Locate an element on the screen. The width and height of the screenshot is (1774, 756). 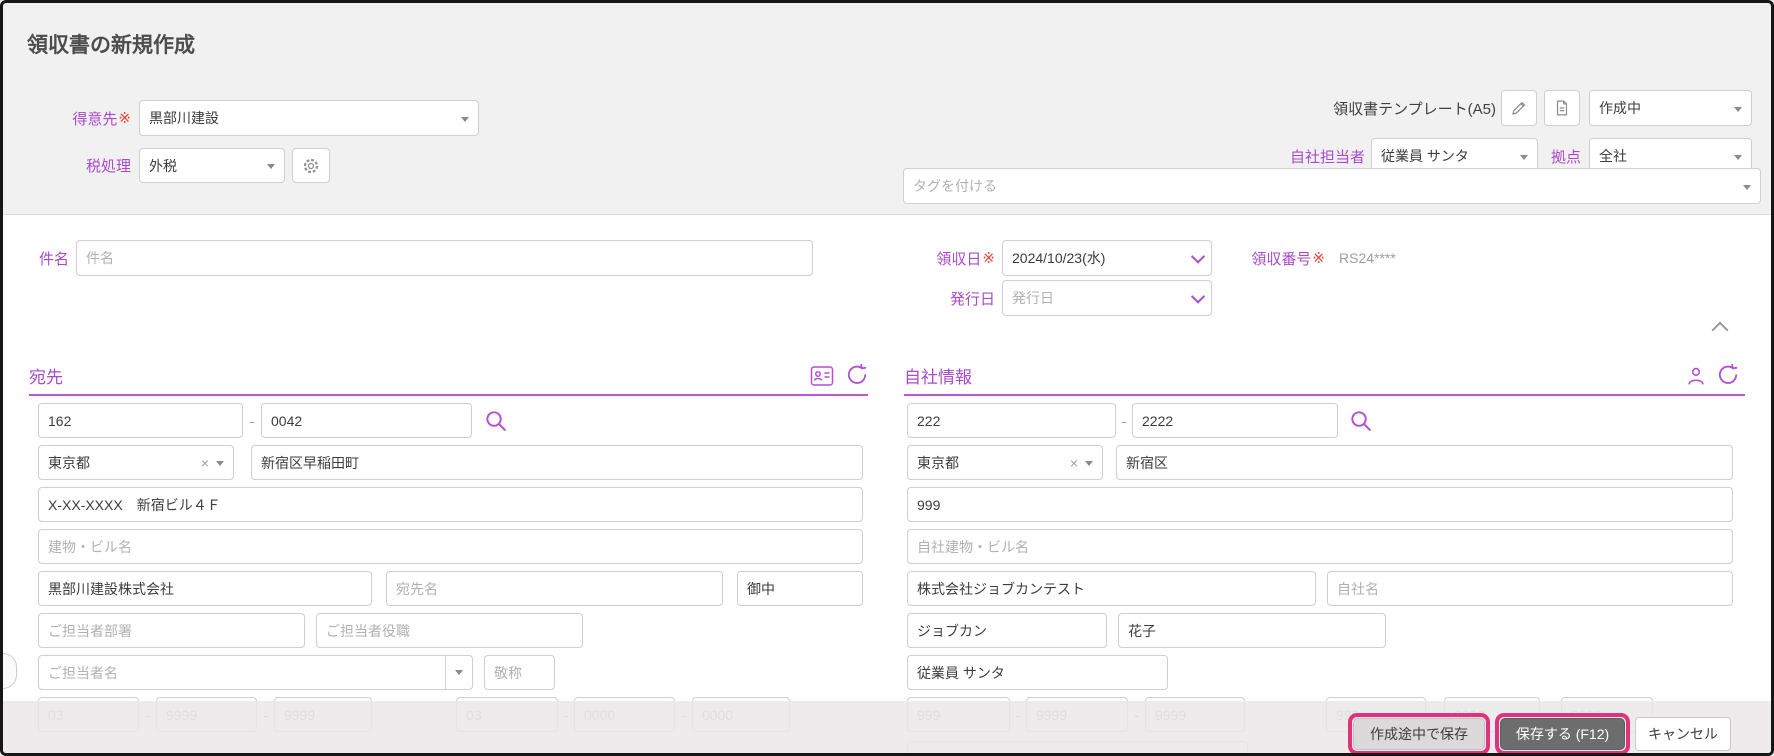
issue-date-placeholder: 発行日 is located at coordinates (1033, 298).